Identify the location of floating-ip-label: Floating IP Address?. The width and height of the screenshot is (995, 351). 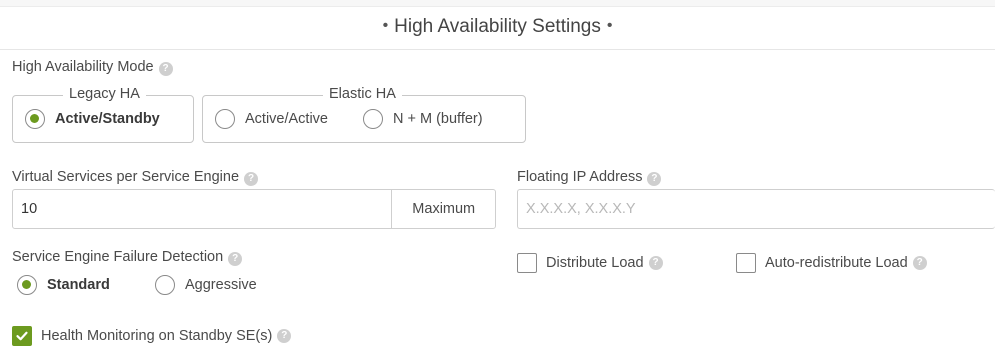
(589, 177).